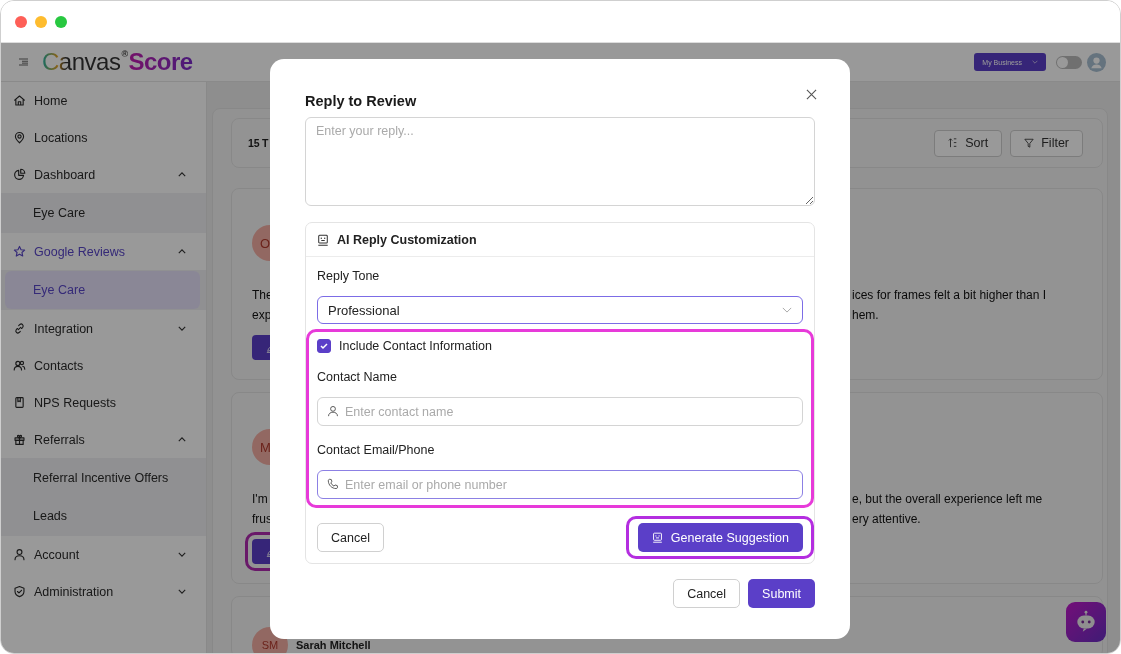 The width and height of the screenshot is (1121, 654). Describe the element at coordinates (23, 62) in the screenshot. I see `menu-icon` at that location.